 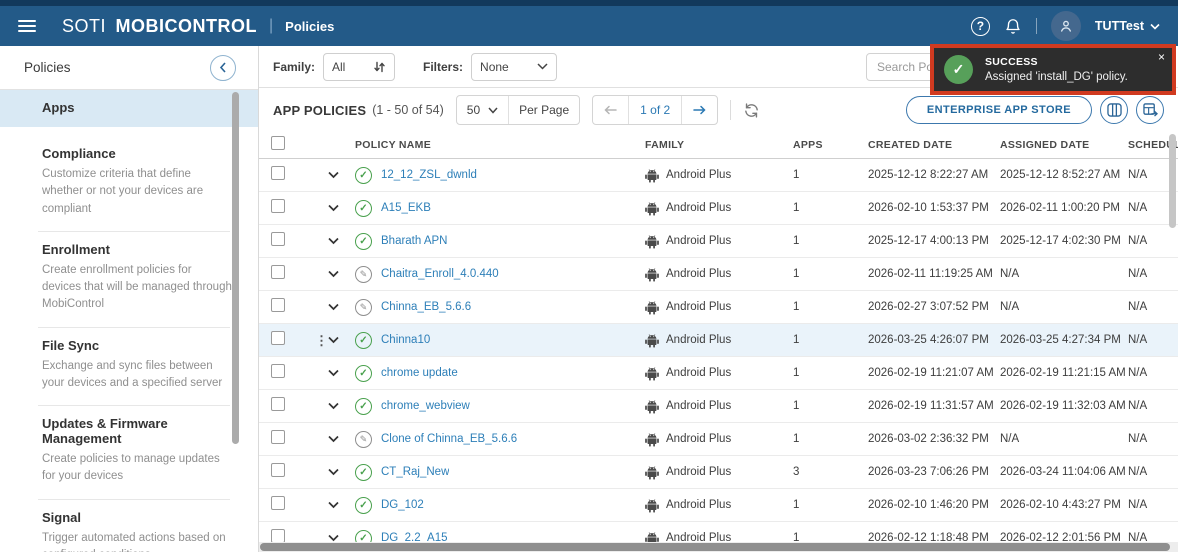 I want to click on column-apps: APPS, so click(x=830, y=145).